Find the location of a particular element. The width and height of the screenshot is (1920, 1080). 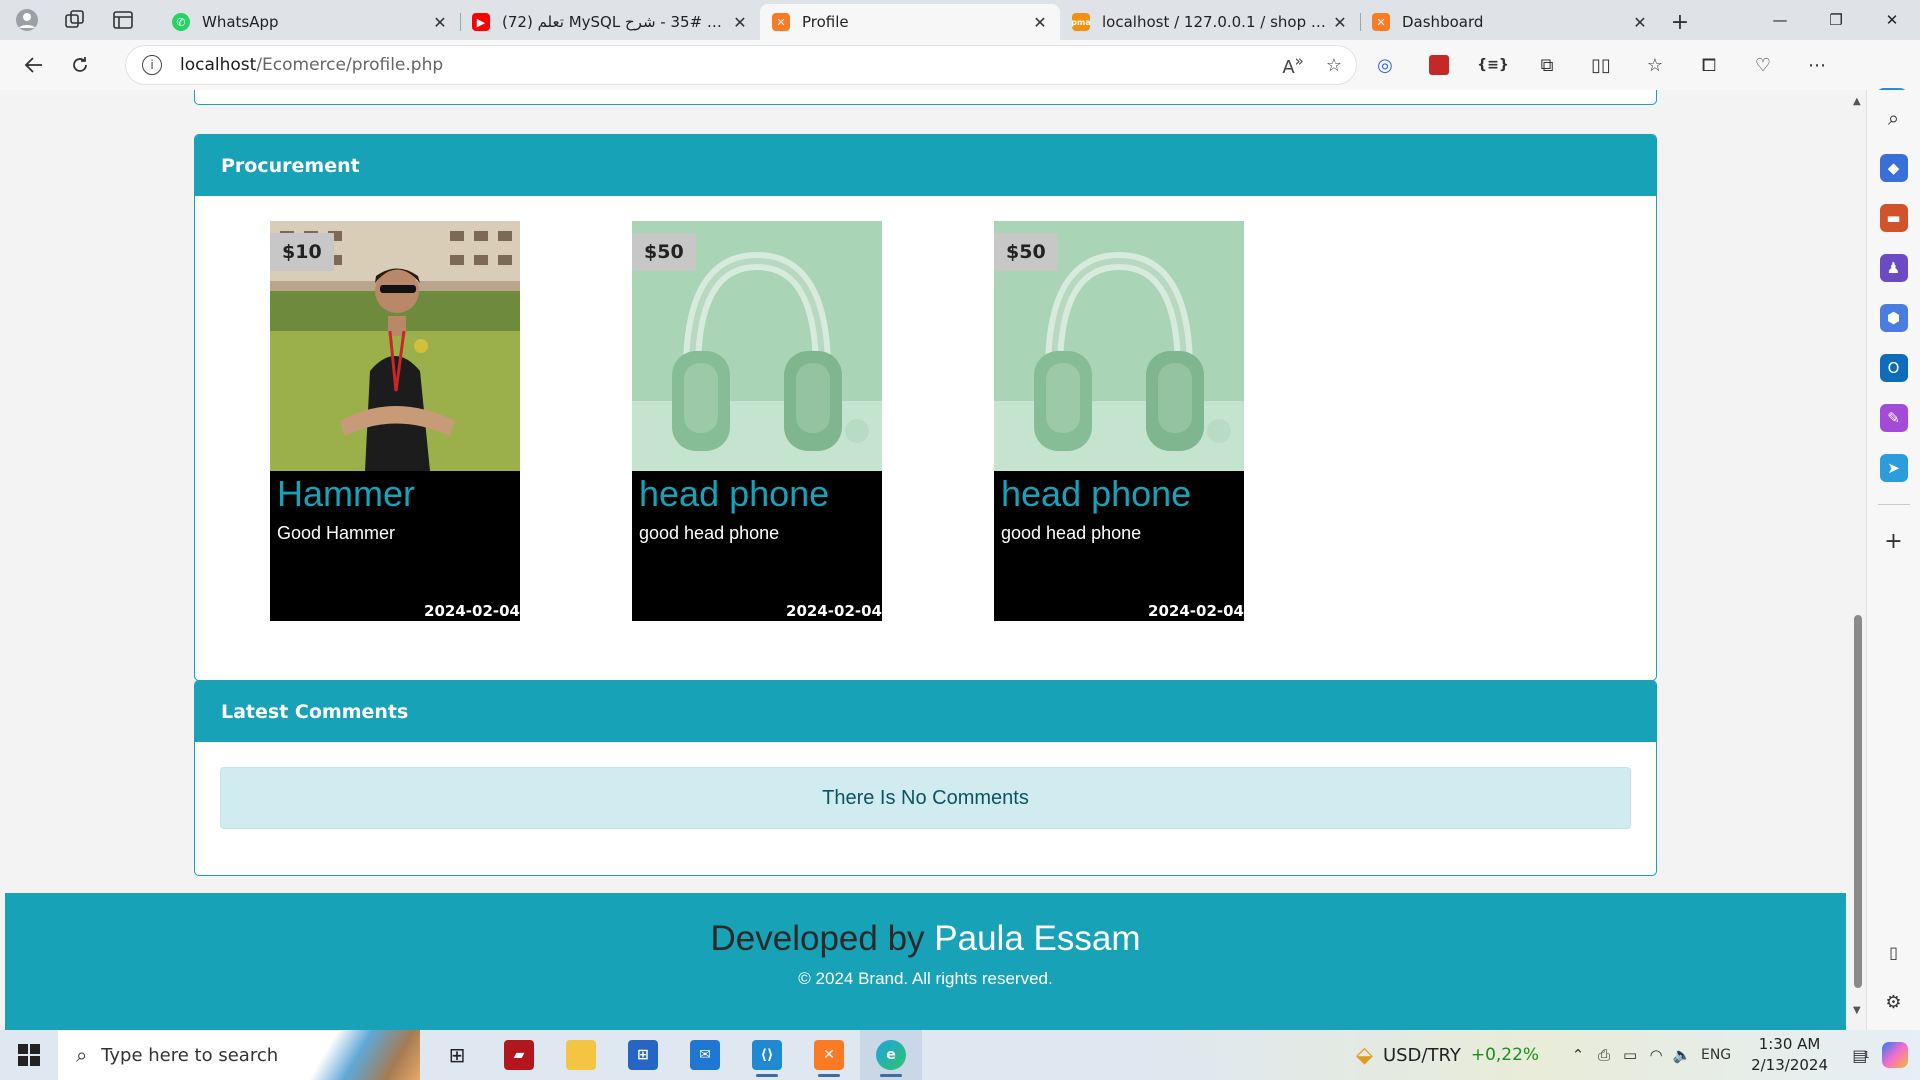

extension-red-icon is located at coordinates (1439, 65).